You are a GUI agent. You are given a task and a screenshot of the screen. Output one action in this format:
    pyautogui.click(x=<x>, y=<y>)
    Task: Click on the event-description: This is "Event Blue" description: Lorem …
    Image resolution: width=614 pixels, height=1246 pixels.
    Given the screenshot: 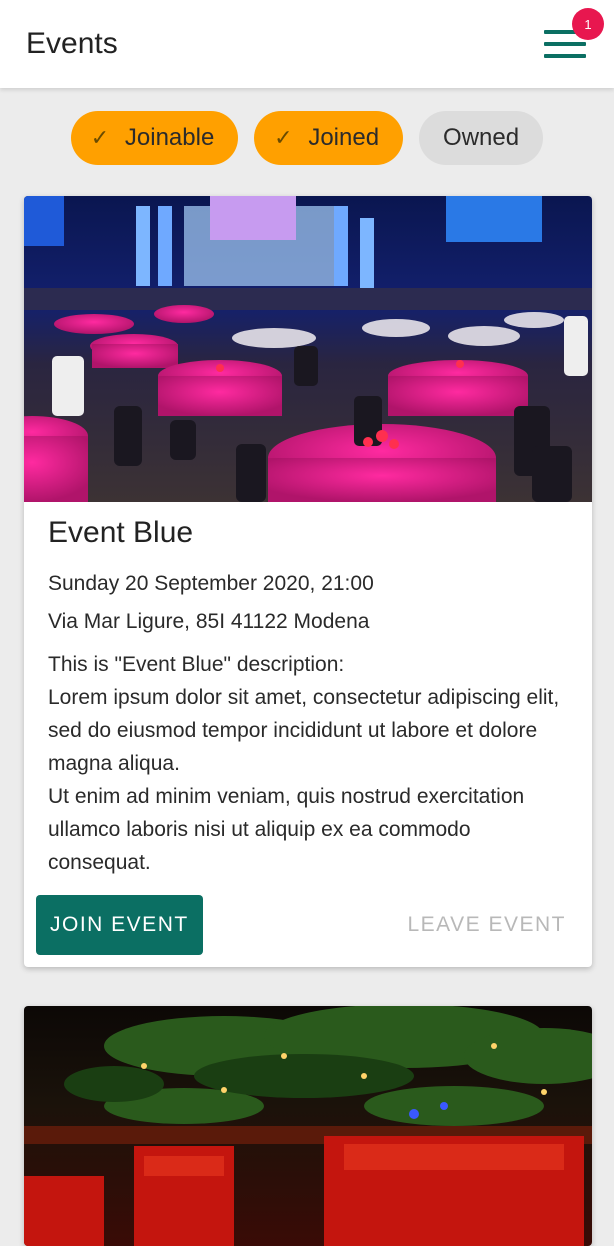 What is the action you would take?
    pyautogui.click(x=304, y=763)
    